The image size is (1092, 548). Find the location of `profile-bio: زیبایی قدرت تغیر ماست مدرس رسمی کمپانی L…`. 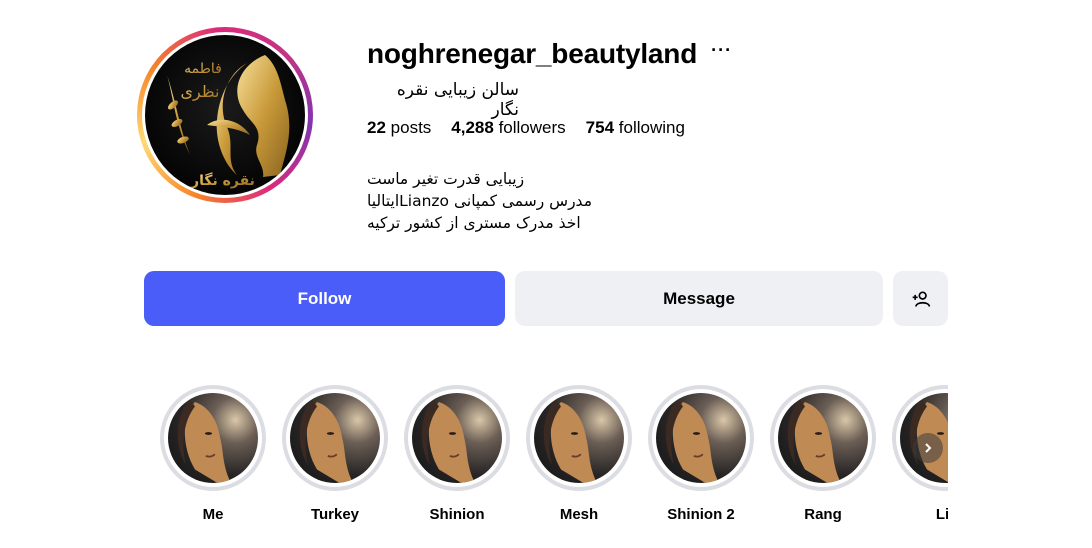

profile-bio: زیبایی قدرت تغیر ماست مدرس رسمی کمپانی L… is located at coordinates (479, 201).